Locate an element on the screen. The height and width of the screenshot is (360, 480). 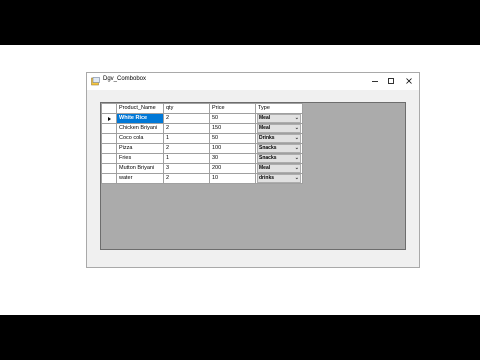
maximize-icon is located at coordinates (391, 81).